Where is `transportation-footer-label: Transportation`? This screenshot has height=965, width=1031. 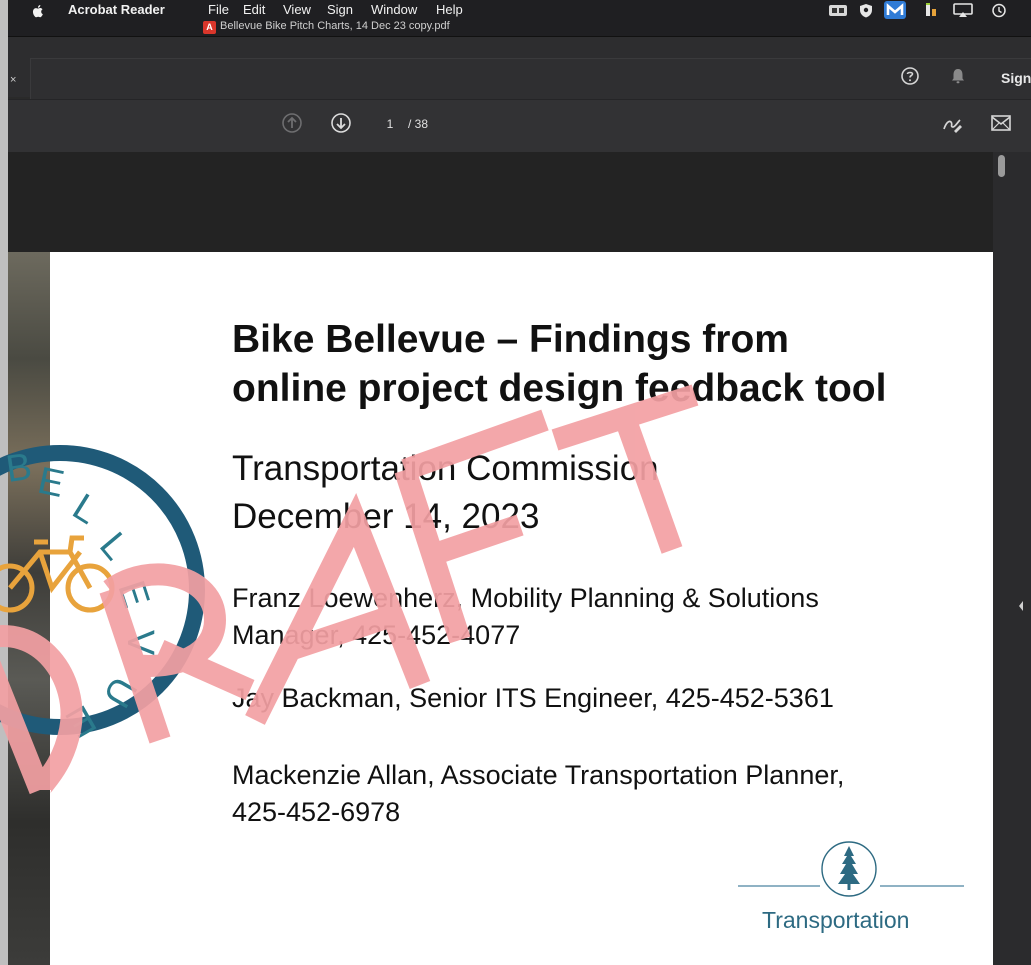 transportation-footer-label: Transportation is located at coordinates (836, 920).